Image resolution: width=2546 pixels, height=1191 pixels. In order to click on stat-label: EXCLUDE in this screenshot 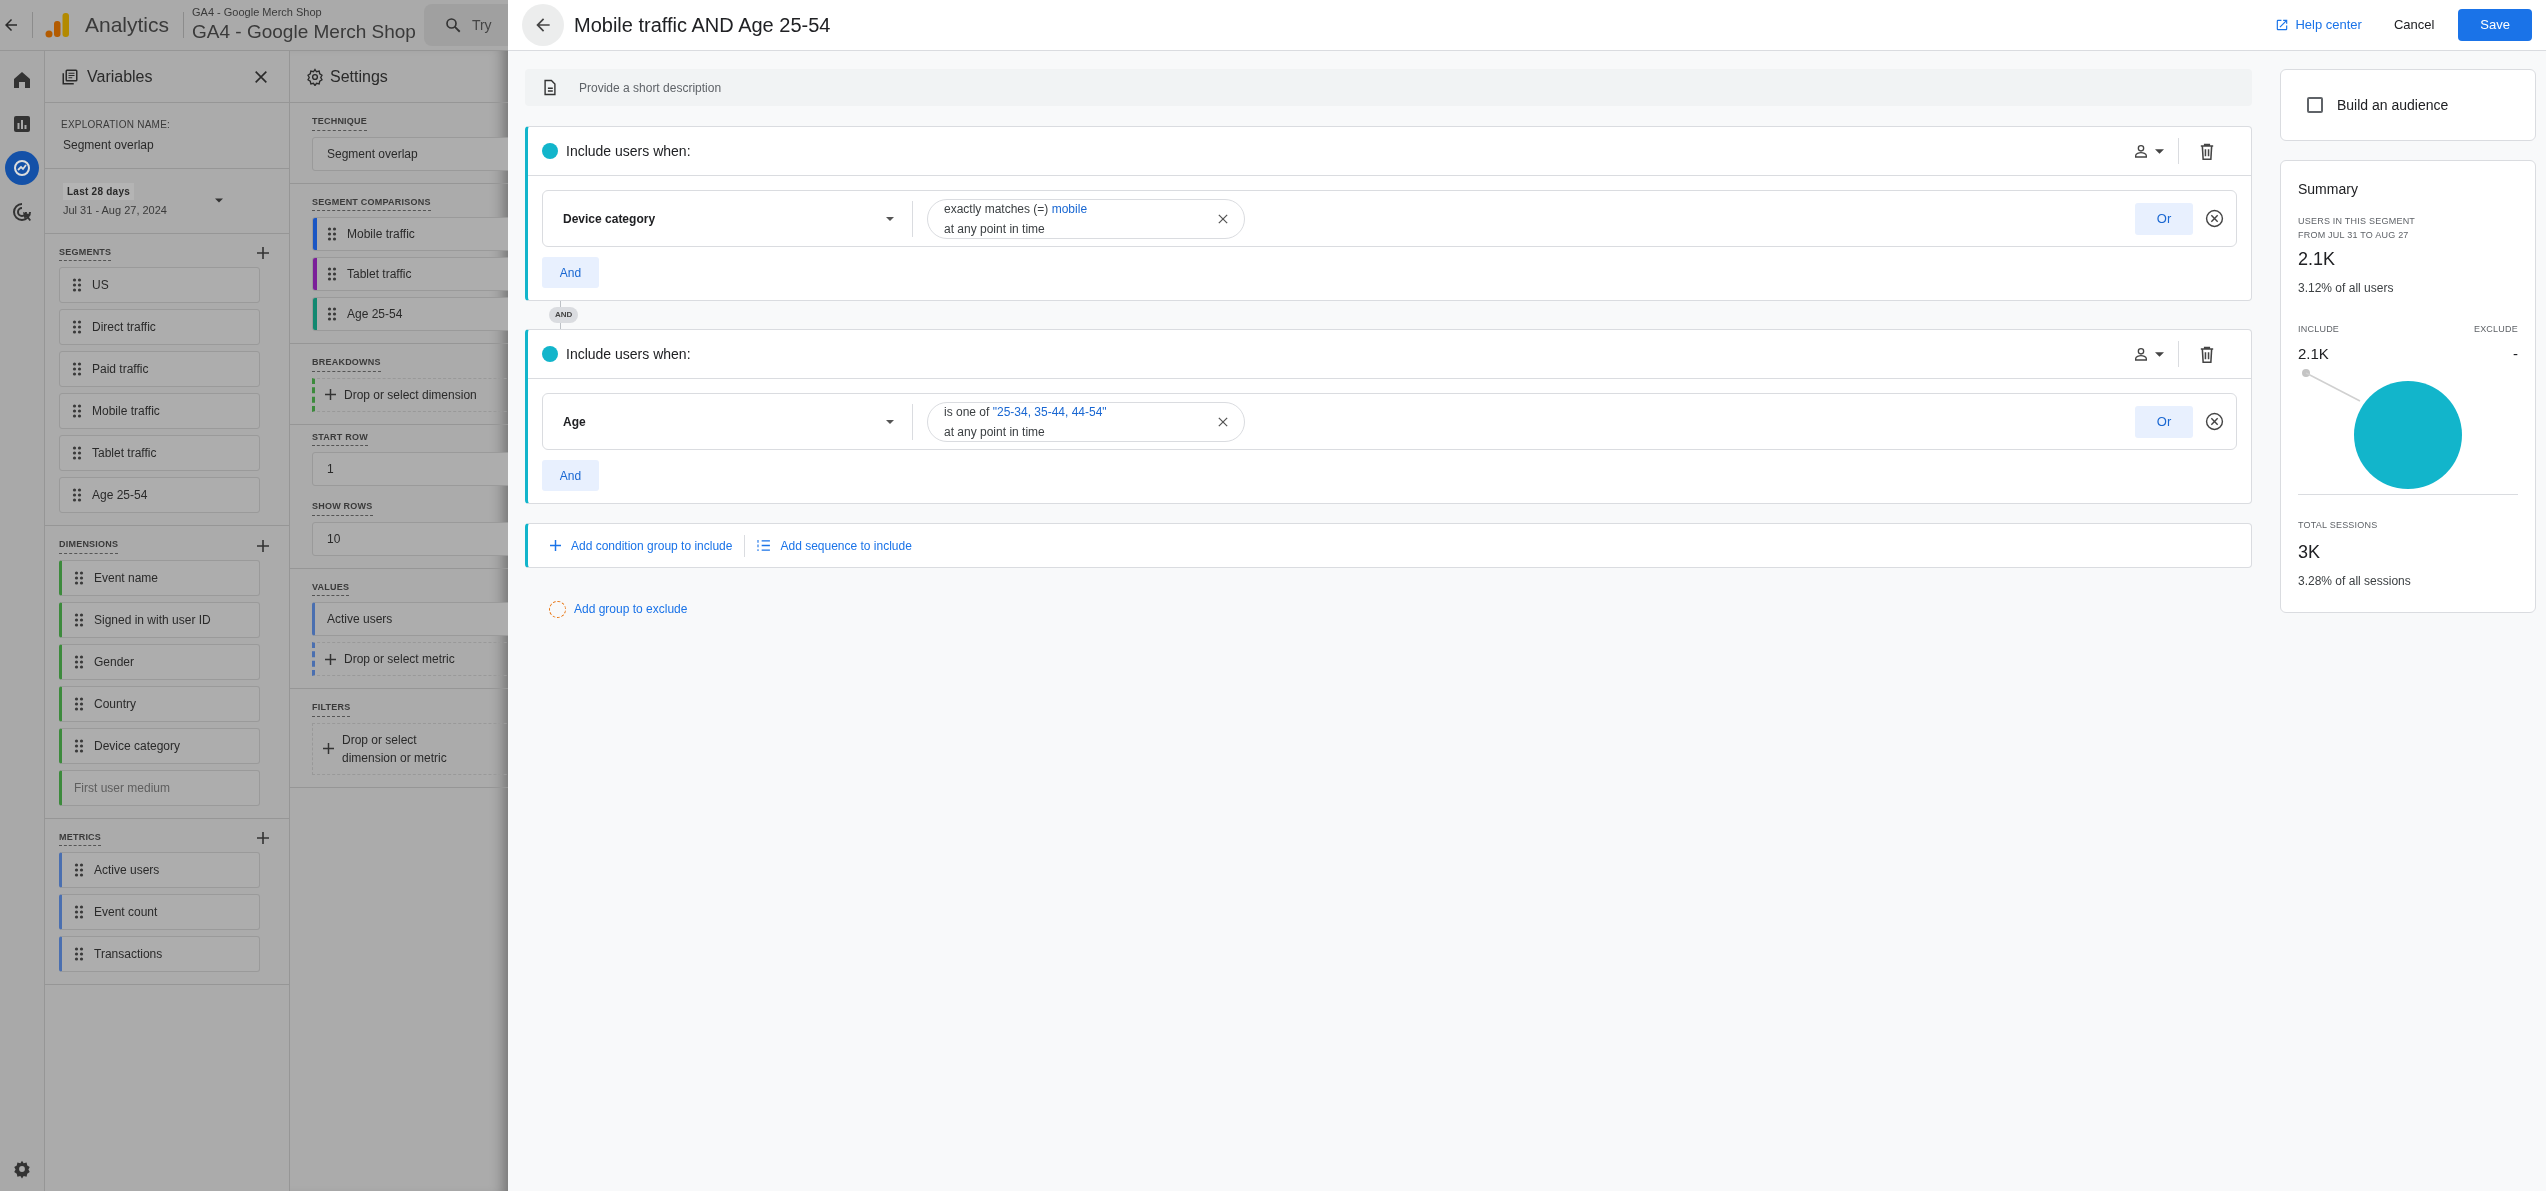, I will do `click(2495, 329)`.